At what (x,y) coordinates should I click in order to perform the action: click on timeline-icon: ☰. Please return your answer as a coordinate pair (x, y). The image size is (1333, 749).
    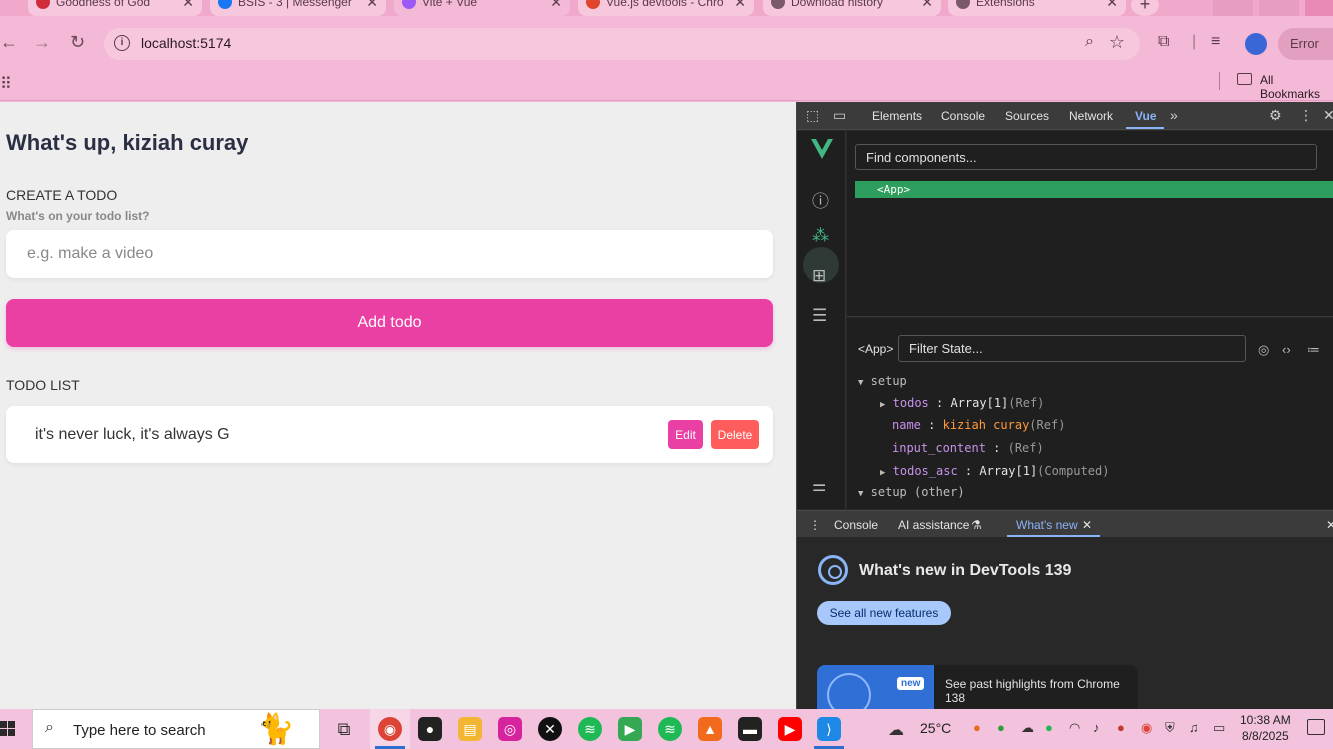
    Looking at the image, I should click on (819, 316).